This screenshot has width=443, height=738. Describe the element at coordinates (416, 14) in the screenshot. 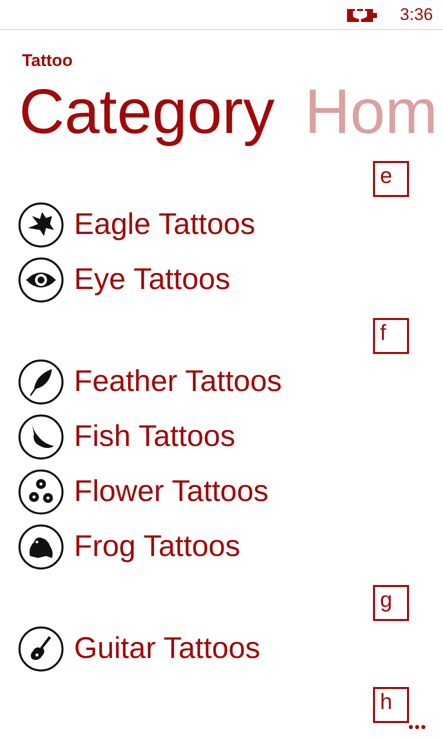

I see `clock-time: 3:36` at that location.